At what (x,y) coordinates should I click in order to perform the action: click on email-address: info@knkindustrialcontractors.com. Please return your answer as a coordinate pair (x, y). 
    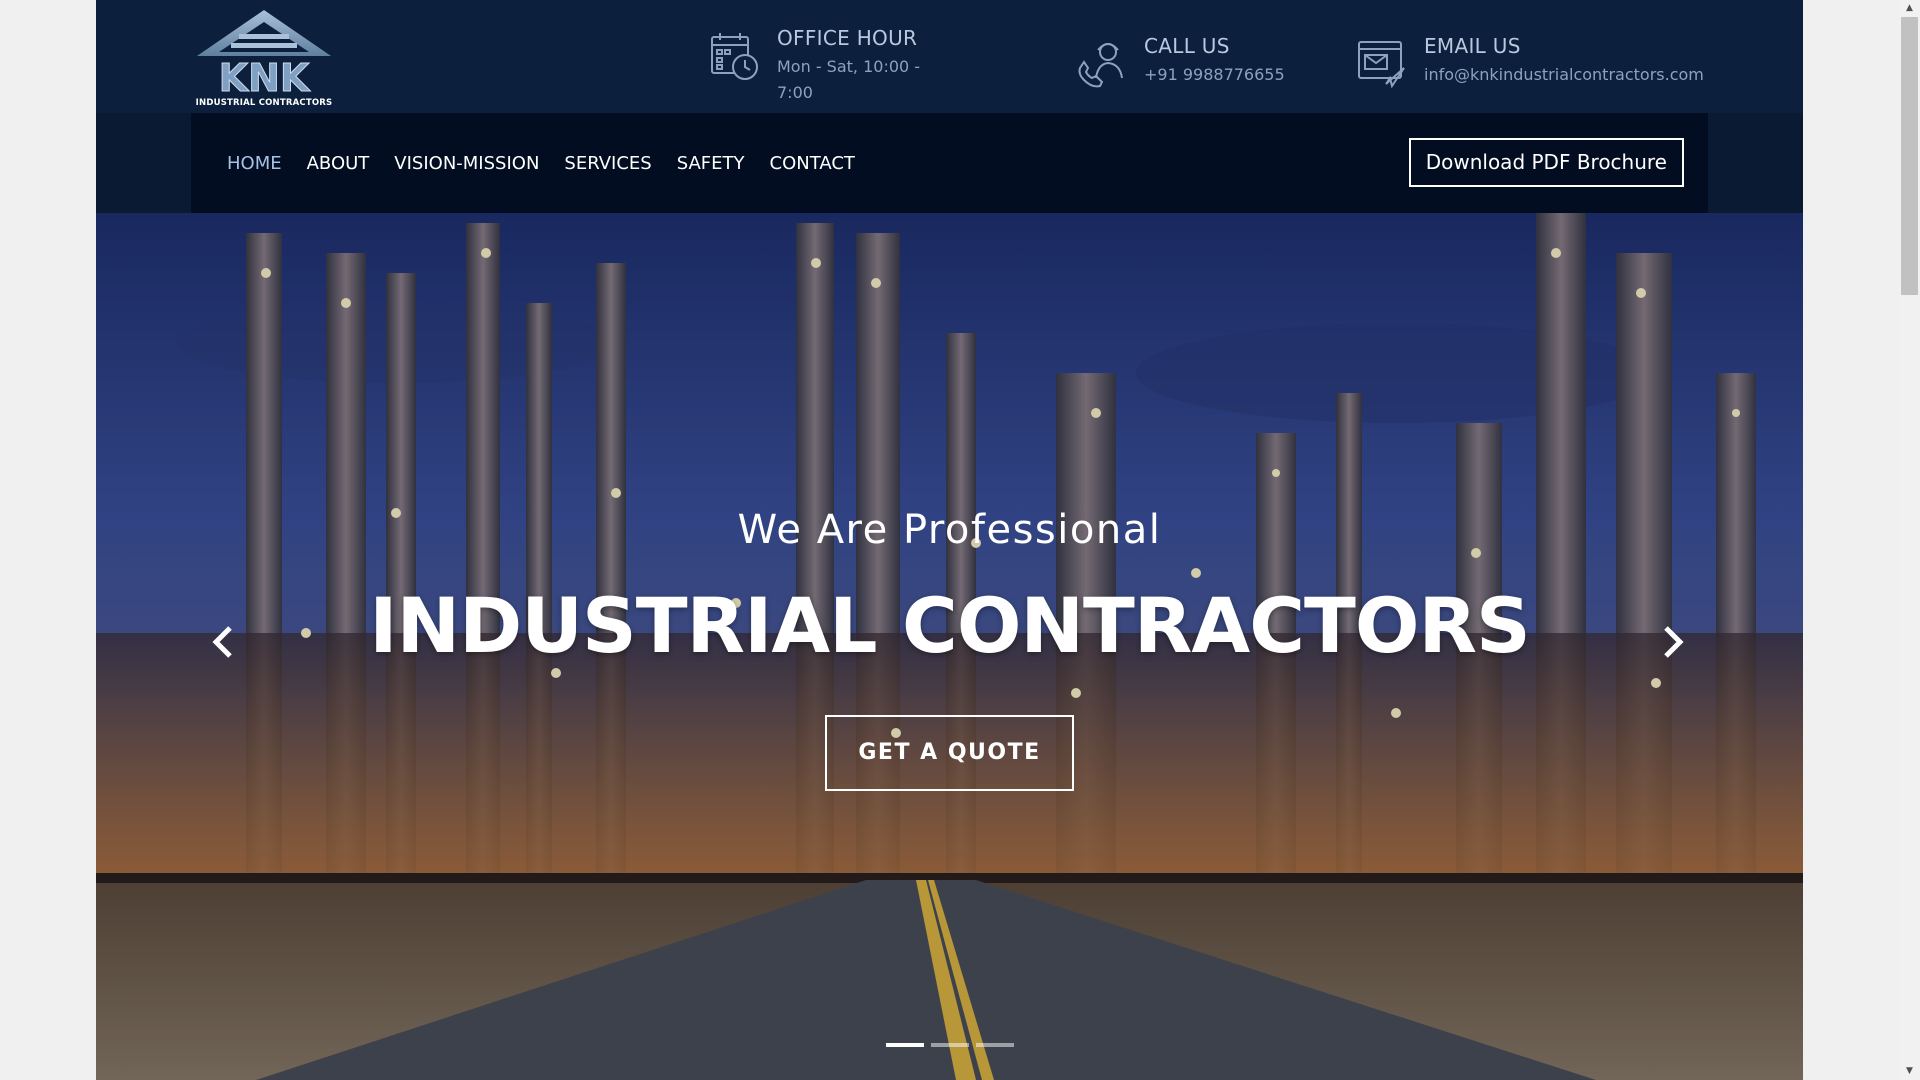
    Looking at the image, I should click on (1564, 75).